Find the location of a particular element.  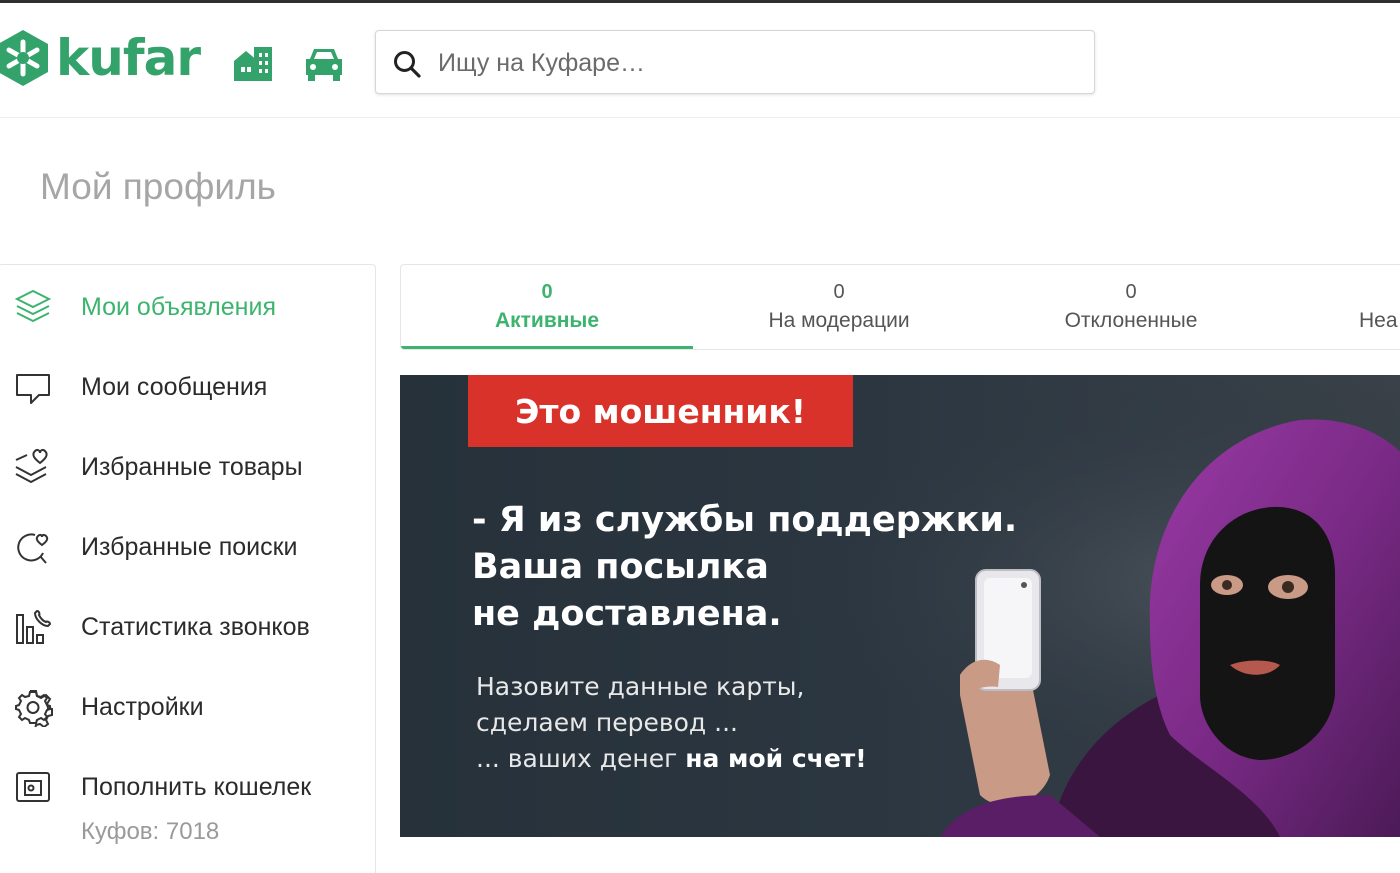

search-input is located at coordinates (758, 63).